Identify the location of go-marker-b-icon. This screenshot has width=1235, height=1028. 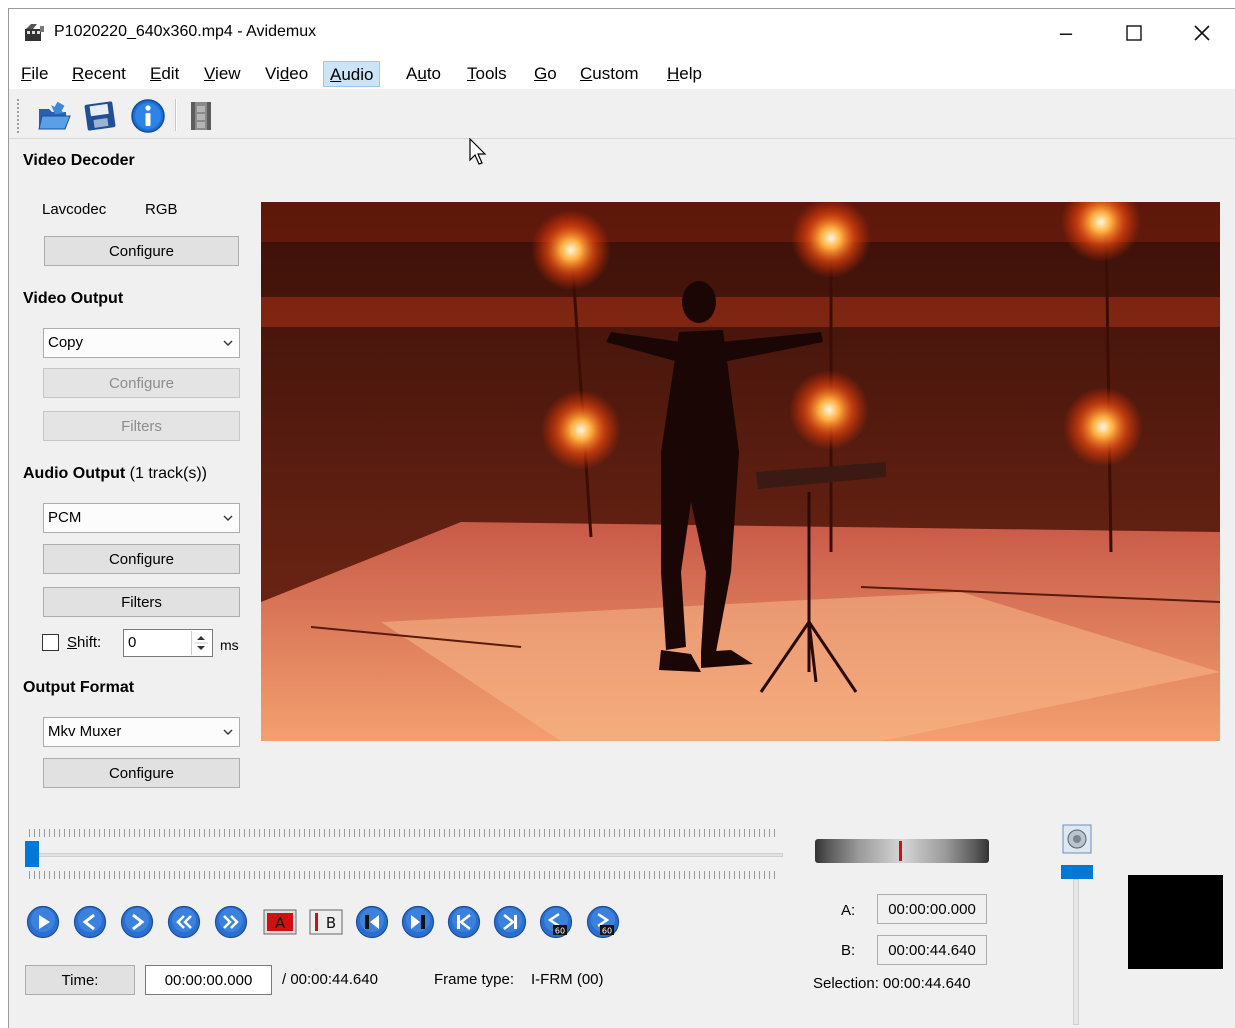
(418, 922).